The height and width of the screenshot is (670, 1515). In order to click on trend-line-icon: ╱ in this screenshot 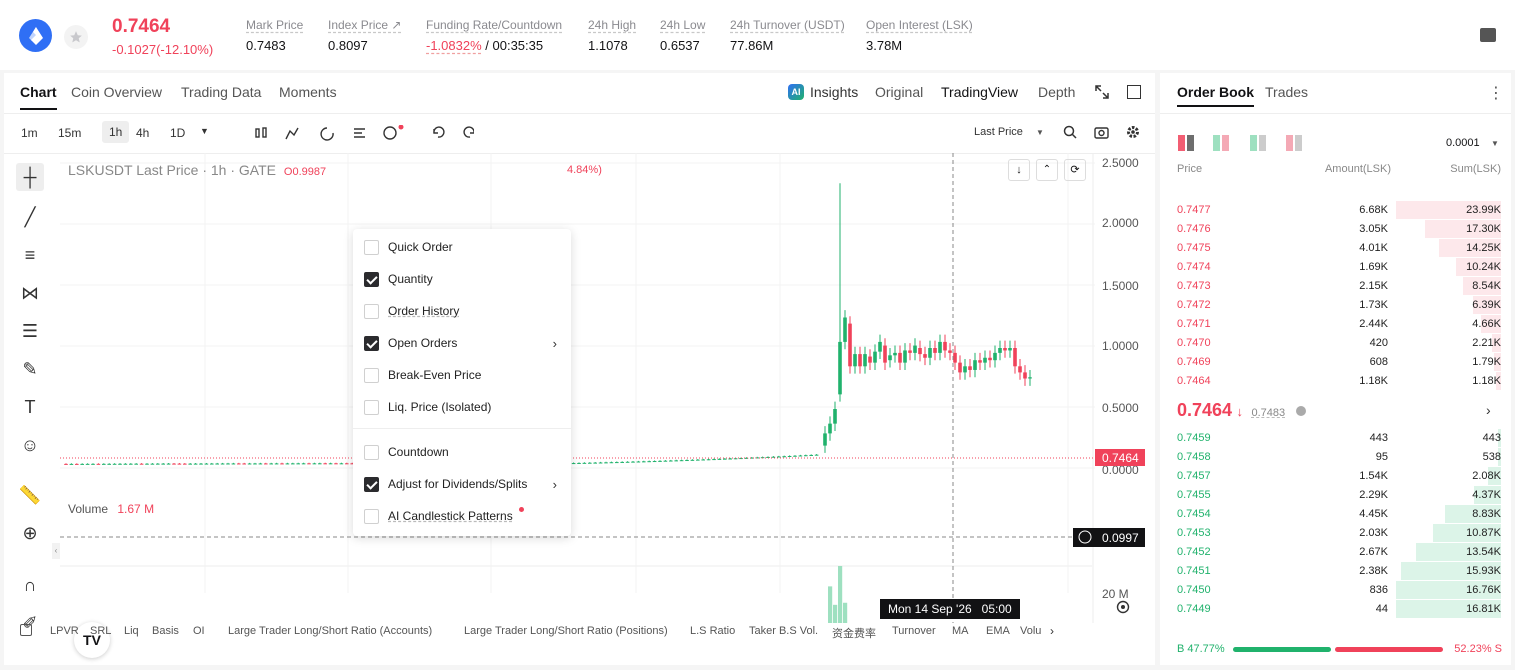, I will do `click(30, 217)`.